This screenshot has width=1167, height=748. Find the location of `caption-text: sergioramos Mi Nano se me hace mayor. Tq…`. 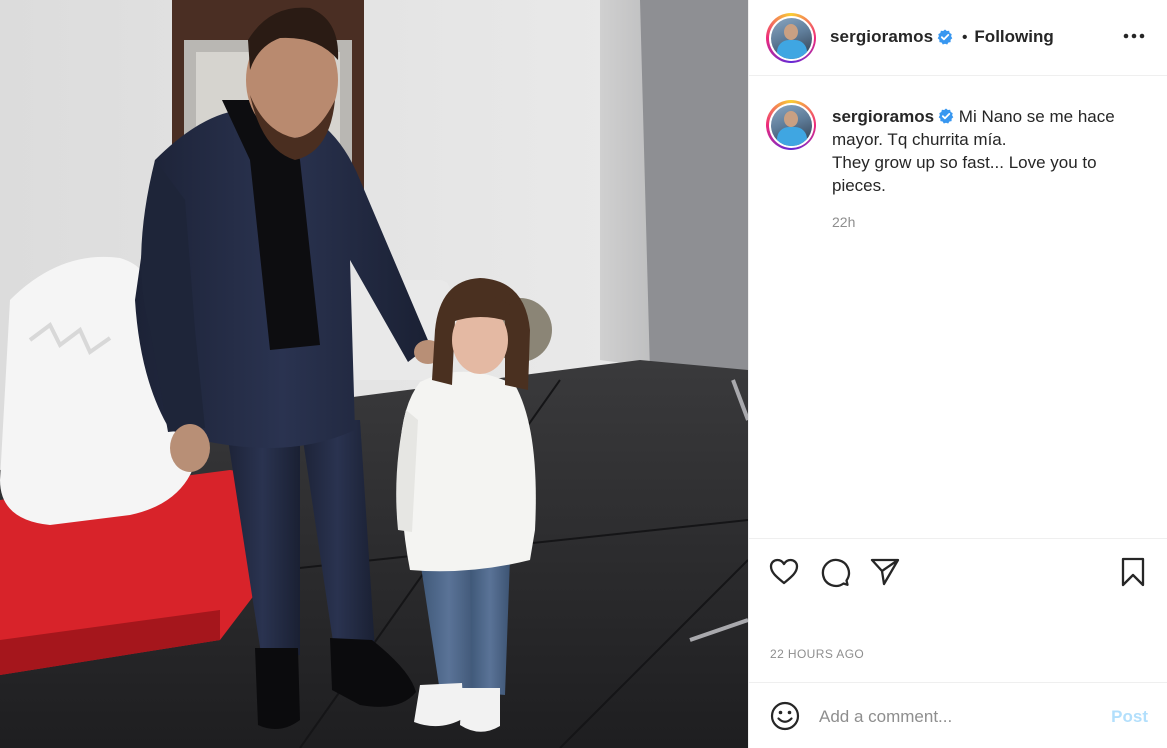

caption-text: sergioramos Mi Nano se me hace mayor. Tq… is located at coordinates (992, 151).